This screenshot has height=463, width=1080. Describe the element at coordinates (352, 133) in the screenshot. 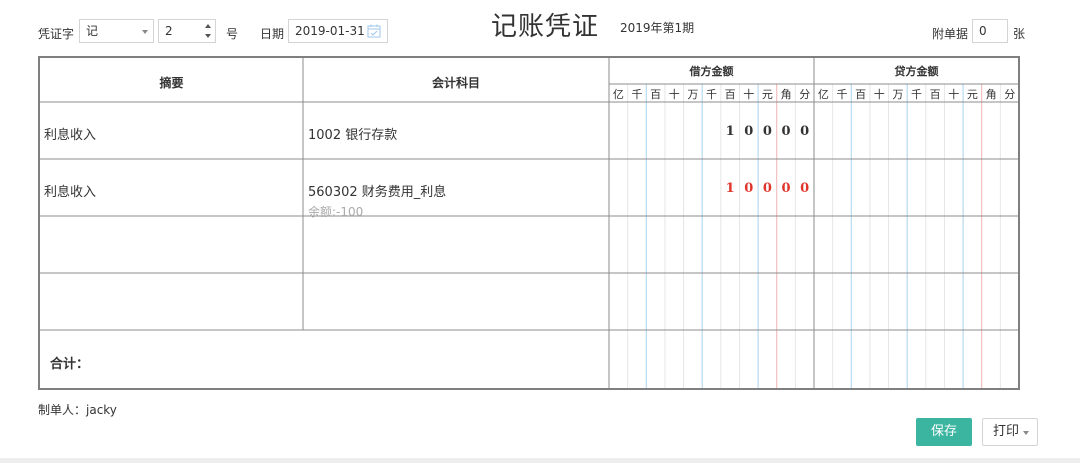

I see `row1-account: 1002 银行存款` at that location.